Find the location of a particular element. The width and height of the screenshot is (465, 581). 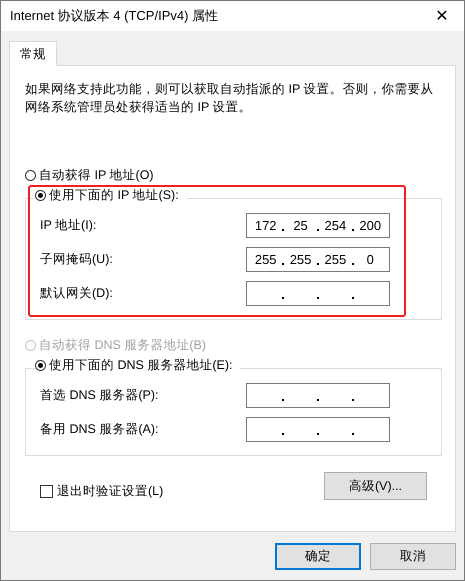

description-text: 如果网络支持此功能，则可以获取自动指派的 IP 设置。否则，你需要从网络系统管理员处获得适当的 IP 设置。 is located at coordinates (230, 98).